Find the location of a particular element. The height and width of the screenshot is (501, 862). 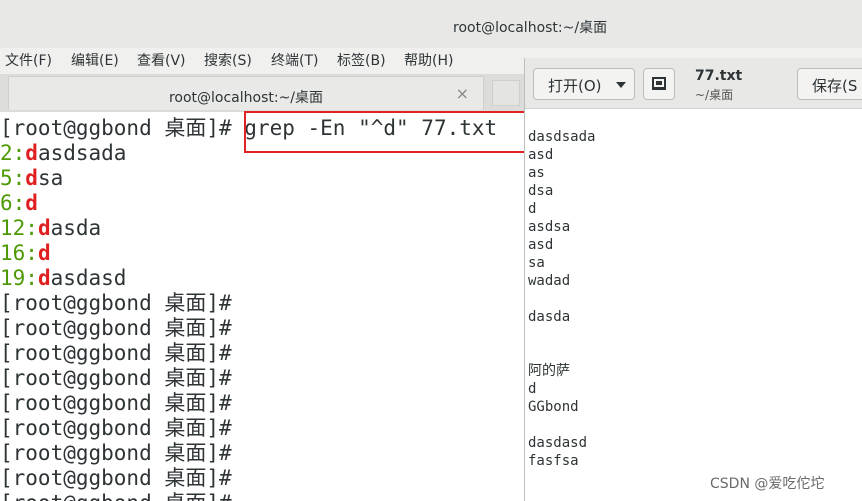

grep-result-line: 2:dasdsada is located at coordinates (63, 153).